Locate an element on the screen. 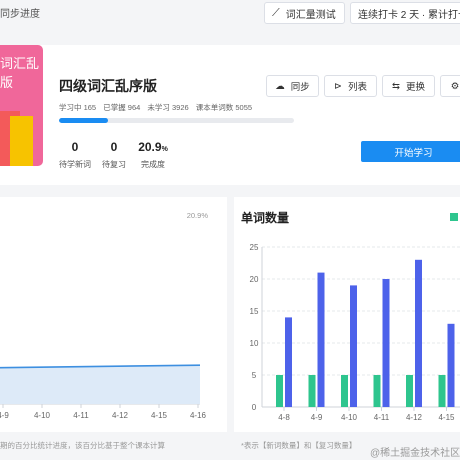  list-label: 列表 is located at coordinates (357, 87).